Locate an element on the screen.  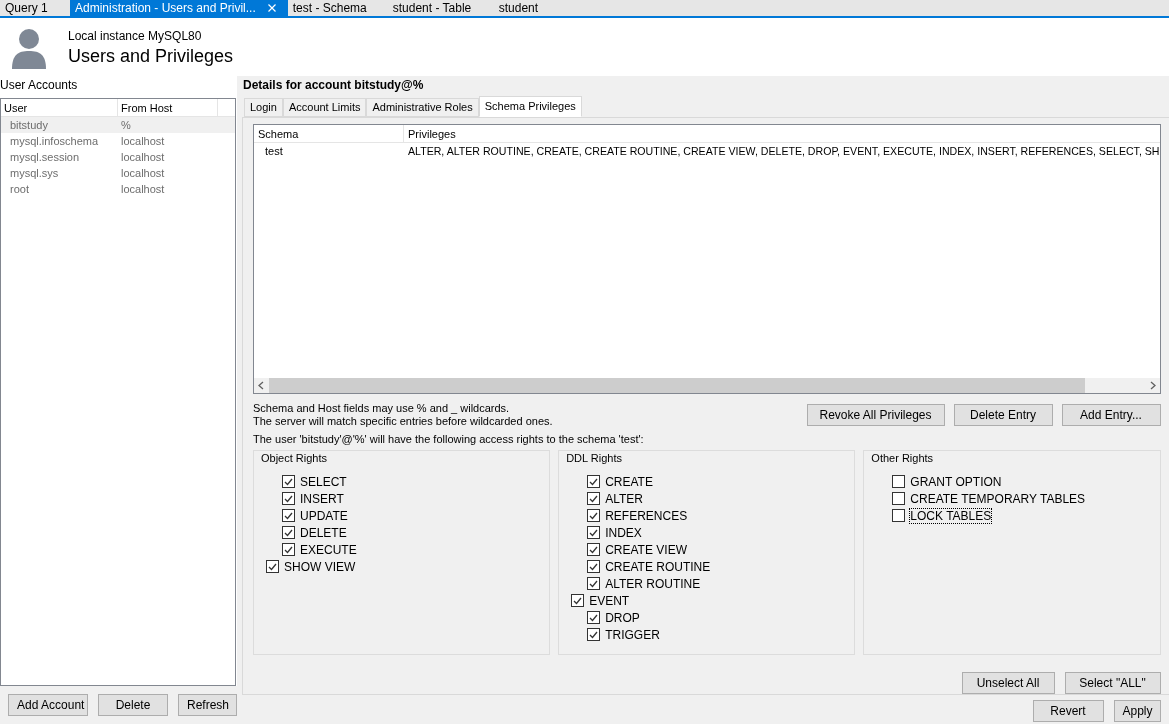
instance-name: Local instance MySQL80 is located at coordinates (135, 36).